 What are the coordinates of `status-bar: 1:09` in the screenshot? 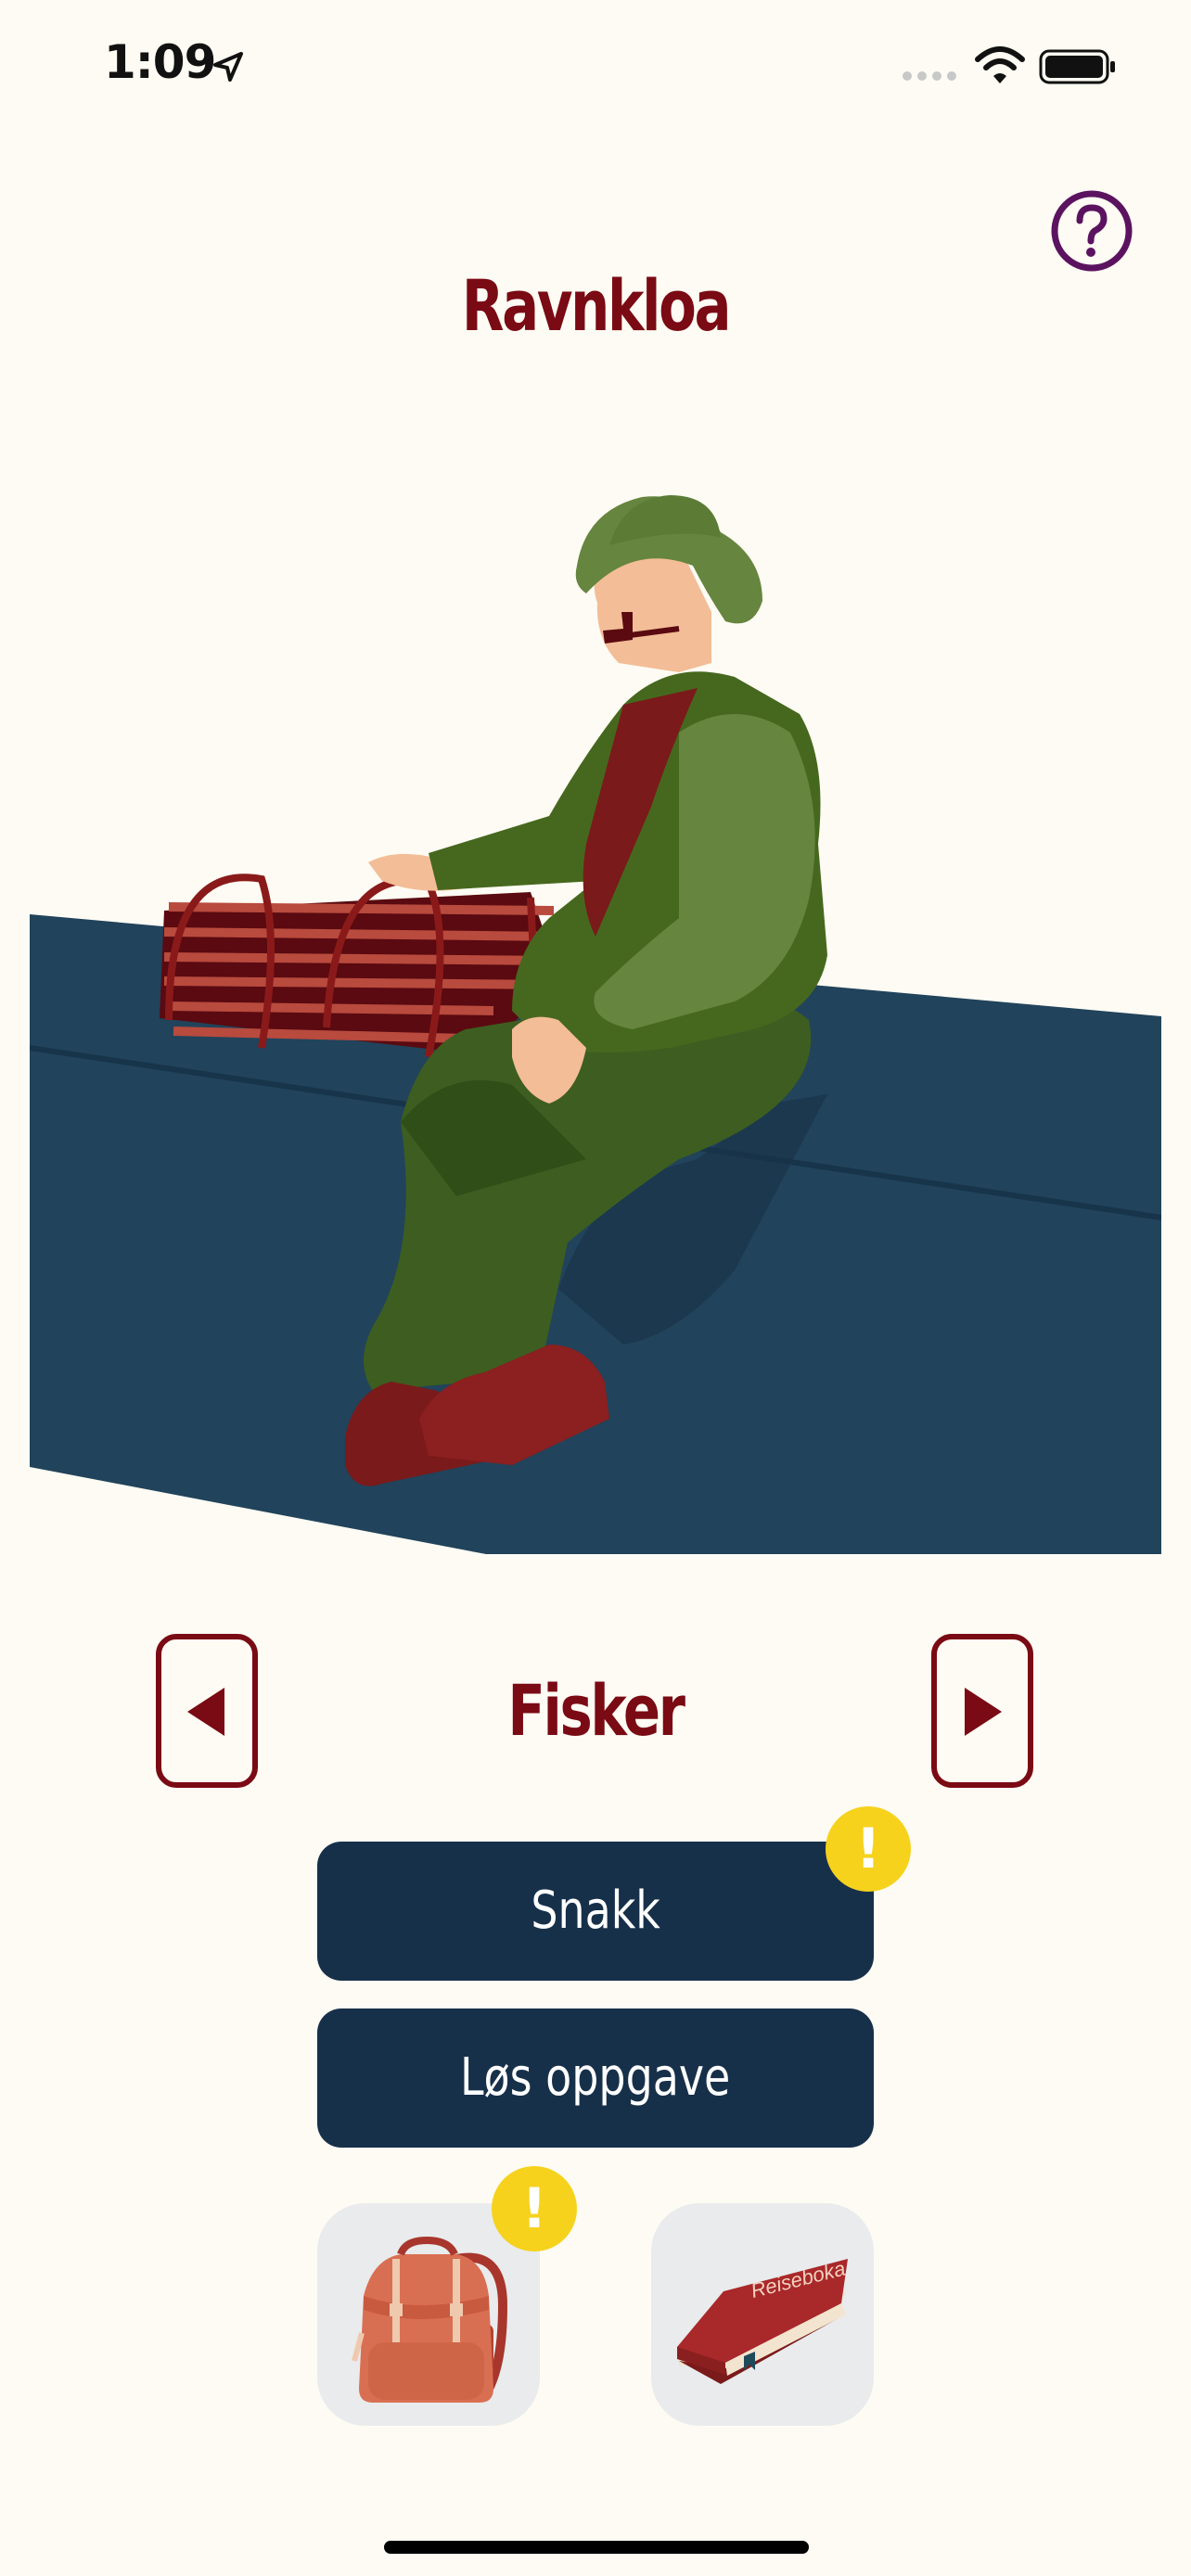 It's located at (595, 69).